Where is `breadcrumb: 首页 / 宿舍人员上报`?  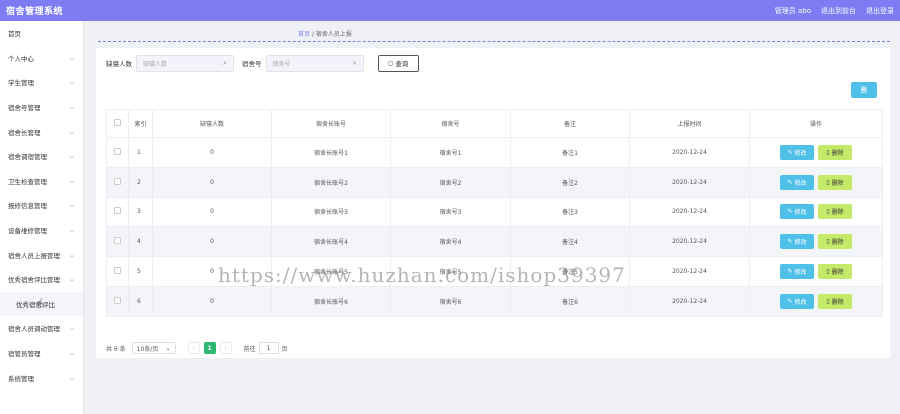 breadcrumb: 首页 / 宿舍人员上报 is located at coordinates (325, 33).